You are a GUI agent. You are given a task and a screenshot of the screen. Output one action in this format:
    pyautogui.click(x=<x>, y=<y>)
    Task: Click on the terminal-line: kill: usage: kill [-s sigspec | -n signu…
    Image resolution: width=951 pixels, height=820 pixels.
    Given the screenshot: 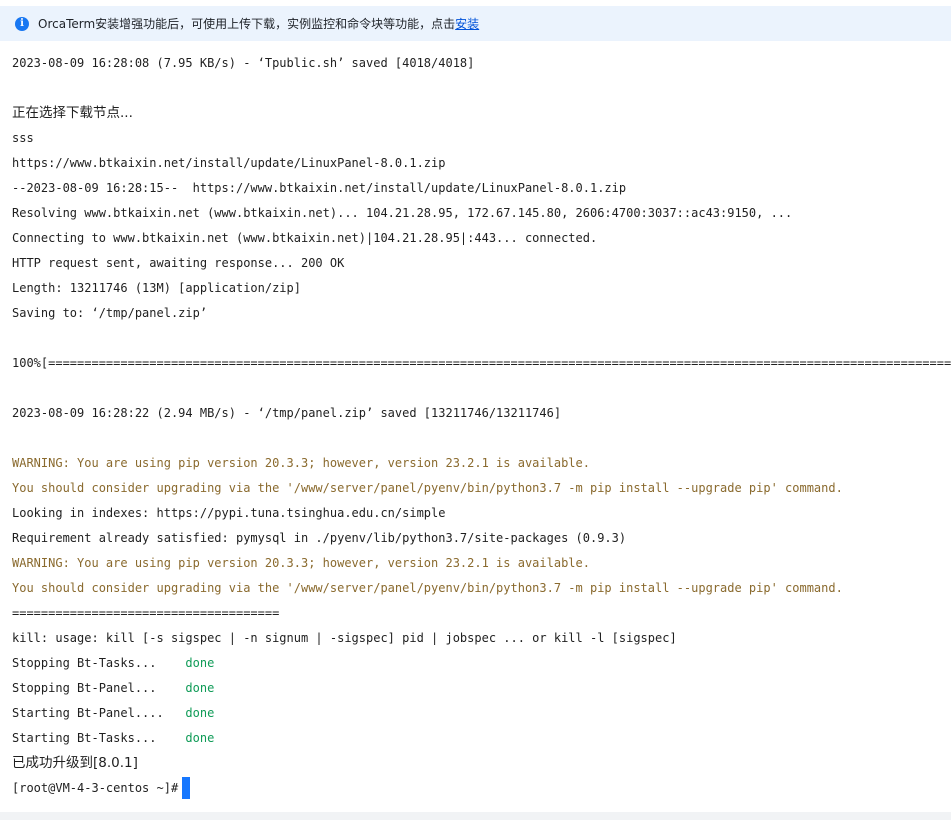 What is the action you would take?
    pyautogui.click(x=344, y=638)
    